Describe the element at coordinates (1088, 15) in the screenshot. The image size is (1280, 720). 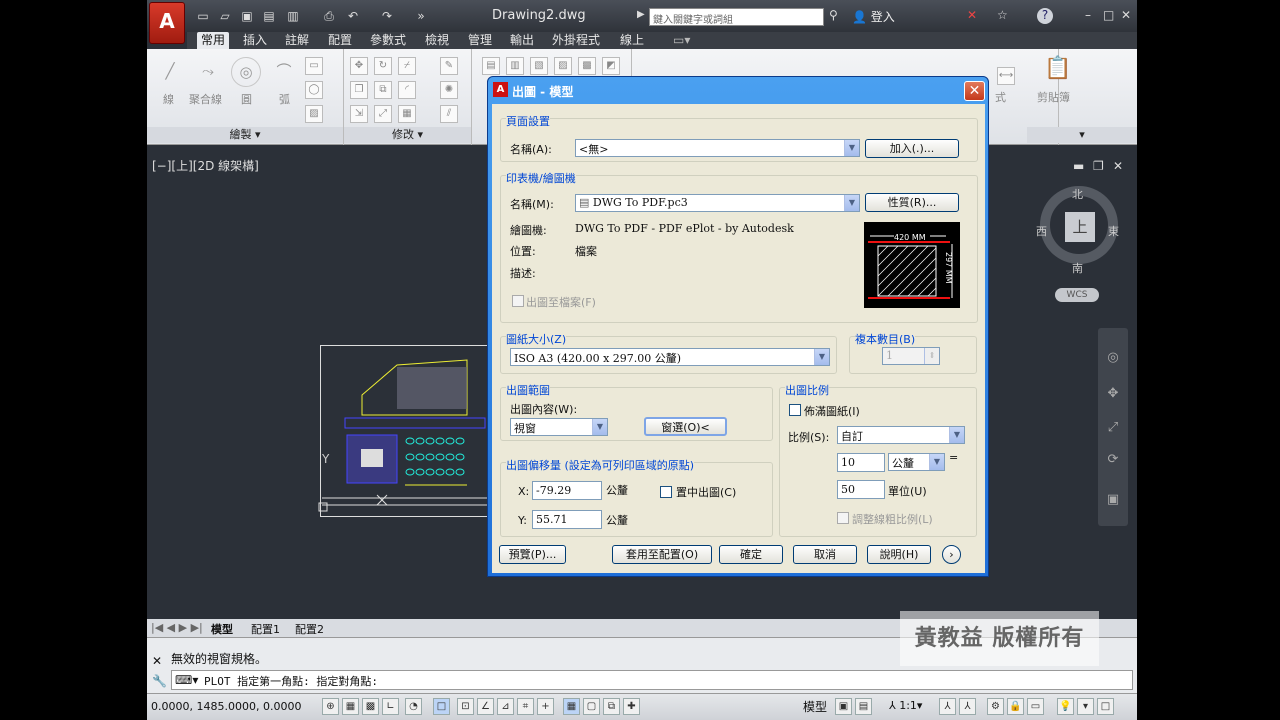
I see `minimize-icon: –` at that location.